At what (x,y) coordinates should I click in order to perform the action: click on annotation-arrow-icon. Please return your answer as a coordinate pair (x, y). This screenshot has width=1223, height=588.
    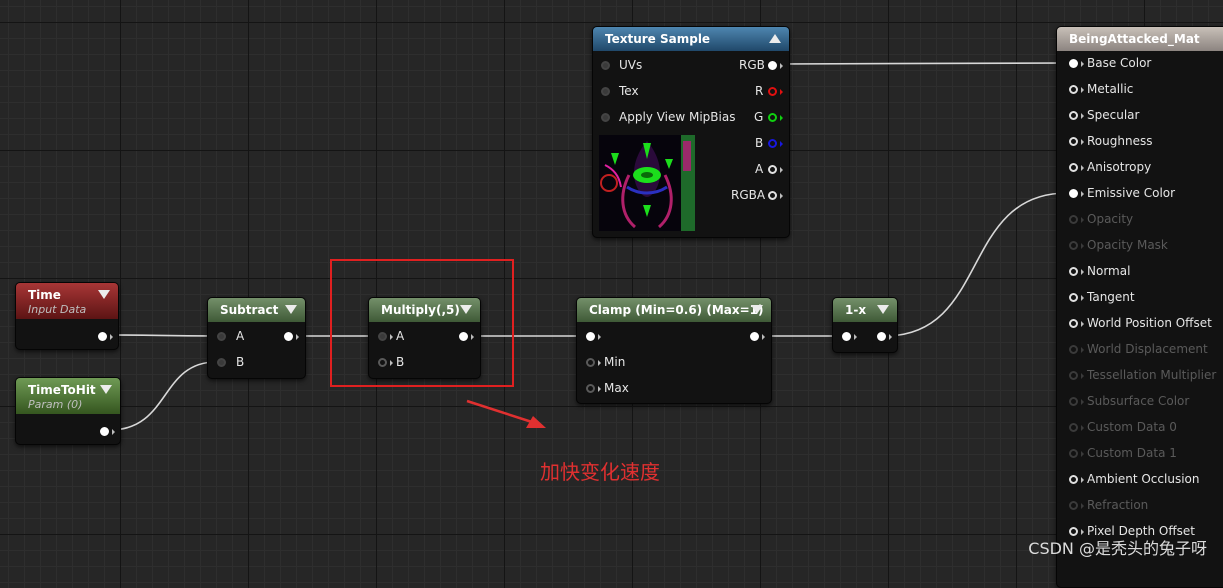
    Looking at the image, I should click on (506, 413).